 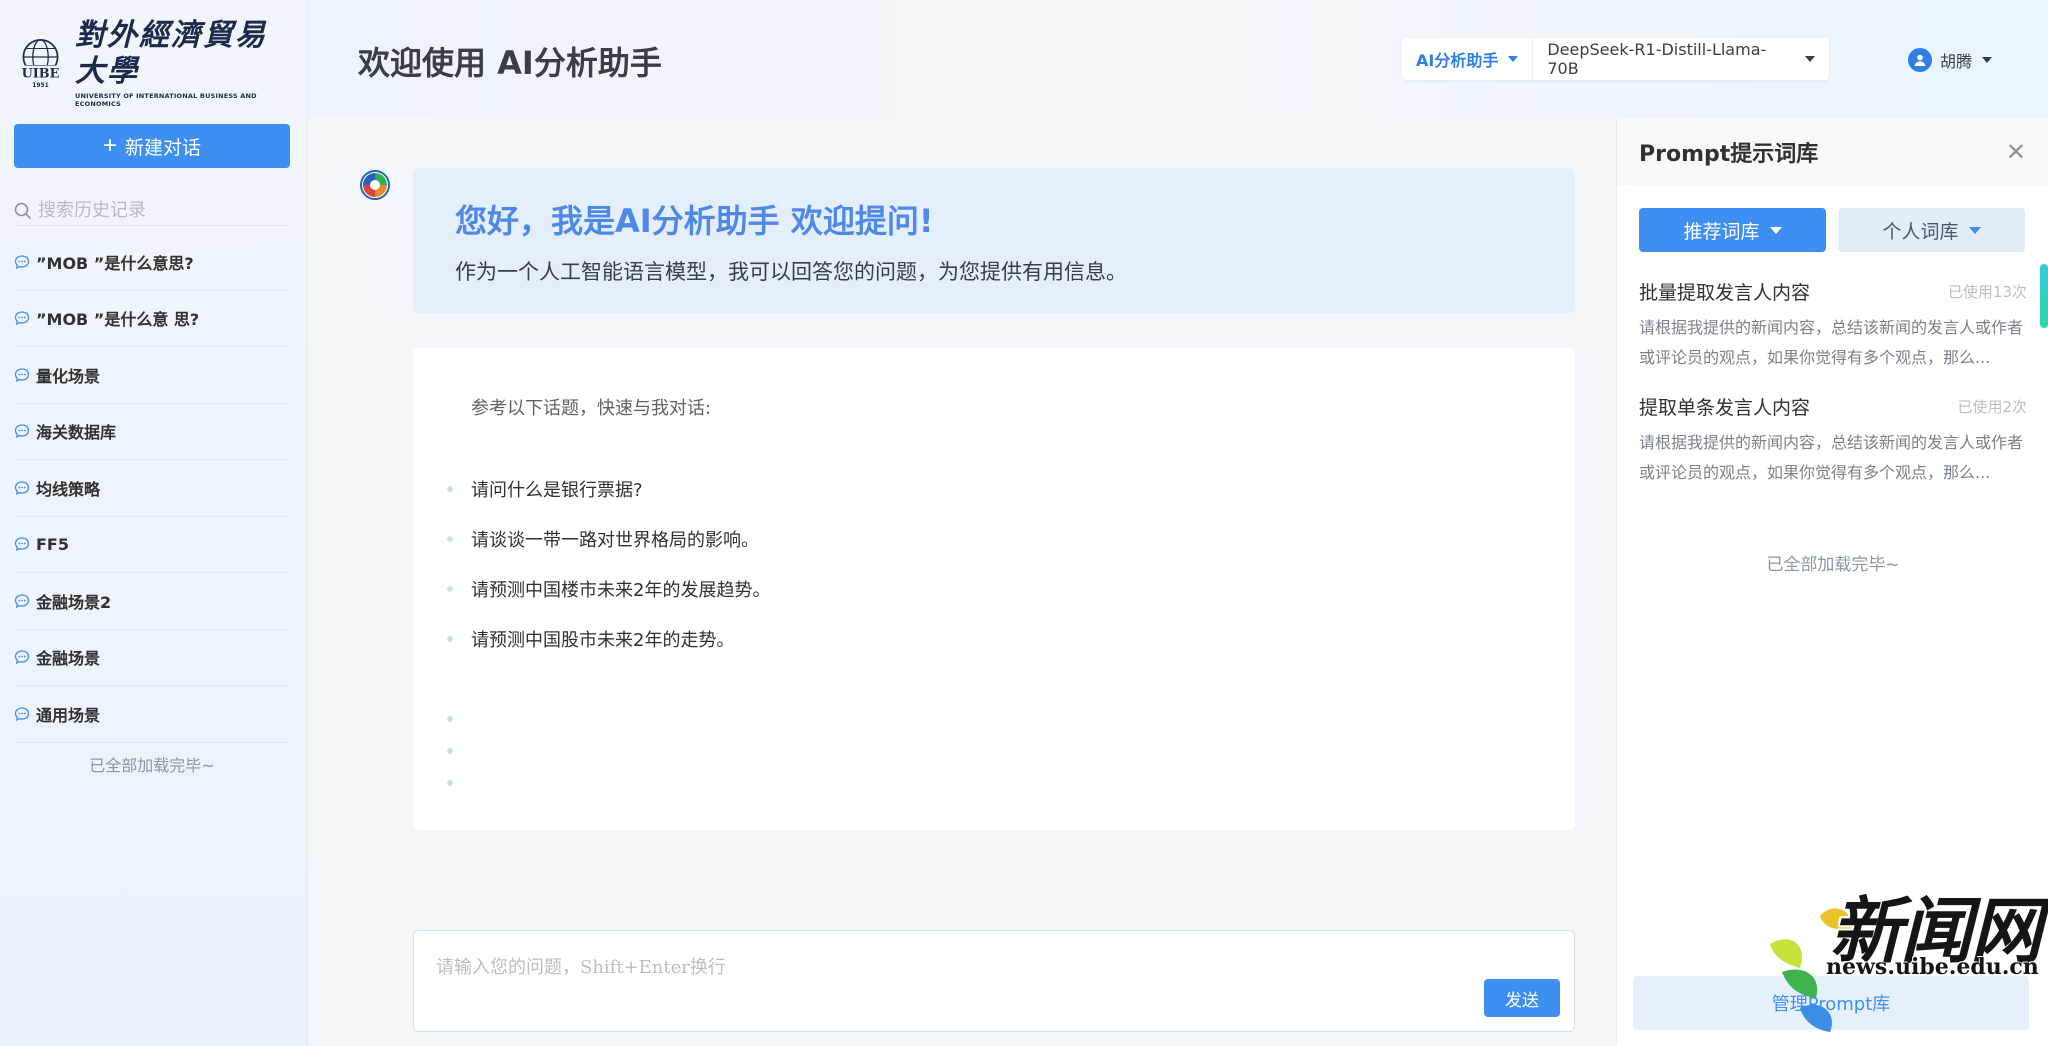 I want to click on tab-recommended: 推荐词库, so click(x=1732, y=230).